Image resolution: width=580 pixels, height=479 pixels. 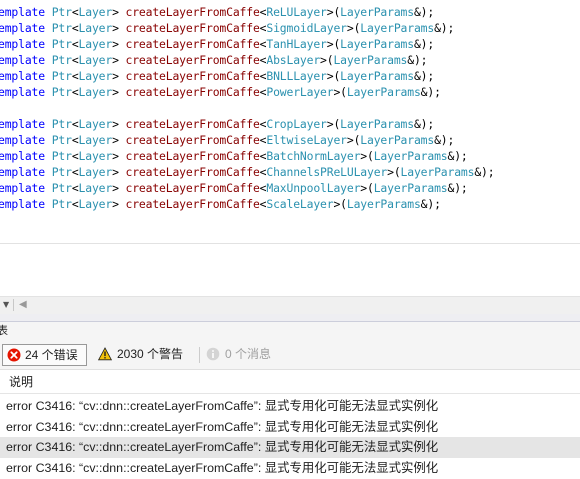 What do you see at coordinates (300, 204) in the screenshot?
I see `template-arg-token: ScaleLayer` at bounding box center [300, 204].